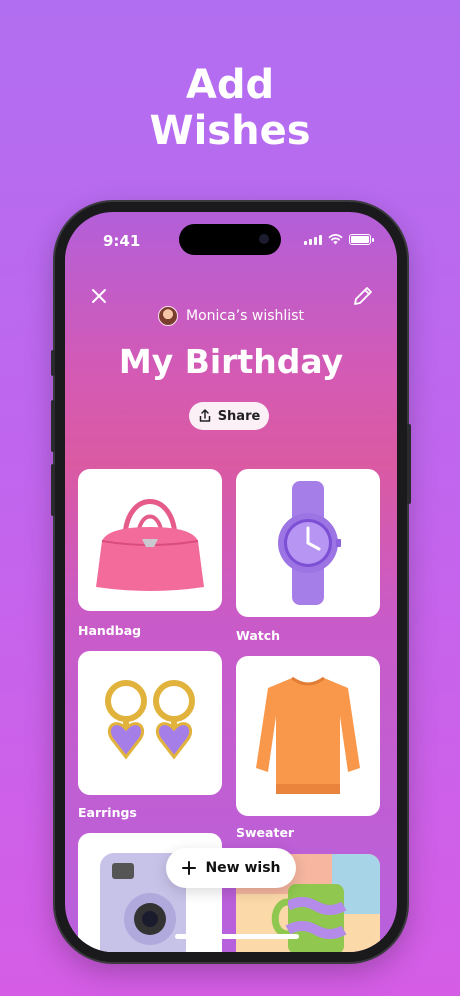 The image size is (460, 996). Describe the element at coordinates (265, 832) in the screenshot. I see `card-label: Sweater` at that location.